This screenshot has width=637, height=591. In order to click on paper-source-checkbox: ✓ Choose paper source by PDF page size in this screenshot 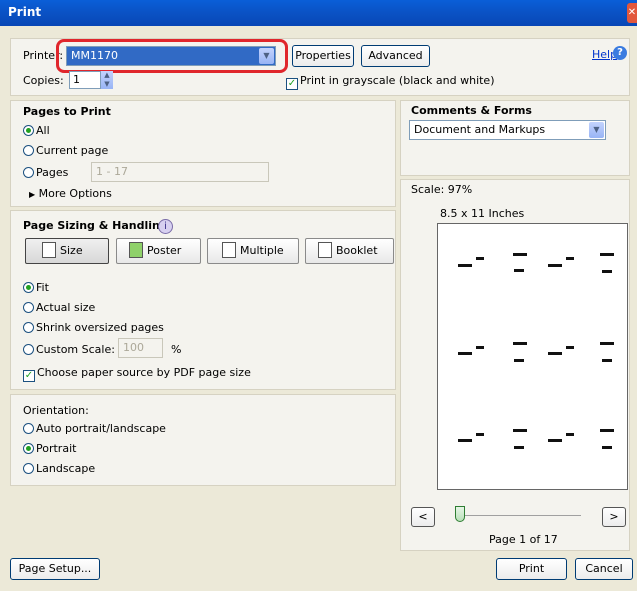, I will do `click(137, 374)`.